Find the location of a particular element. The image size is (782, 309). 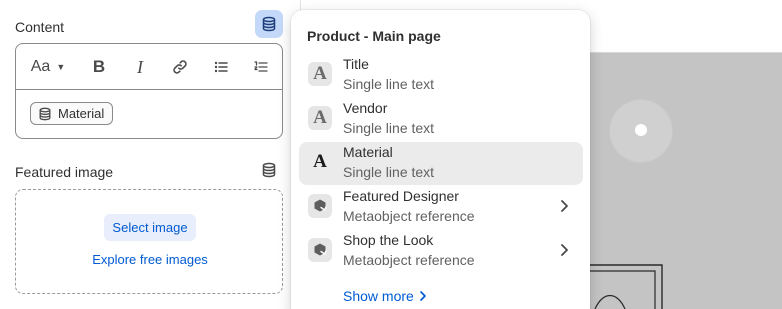

source-option-featured-designer: Featured Designer Metaobject reference is located at coordinates (441, 207).